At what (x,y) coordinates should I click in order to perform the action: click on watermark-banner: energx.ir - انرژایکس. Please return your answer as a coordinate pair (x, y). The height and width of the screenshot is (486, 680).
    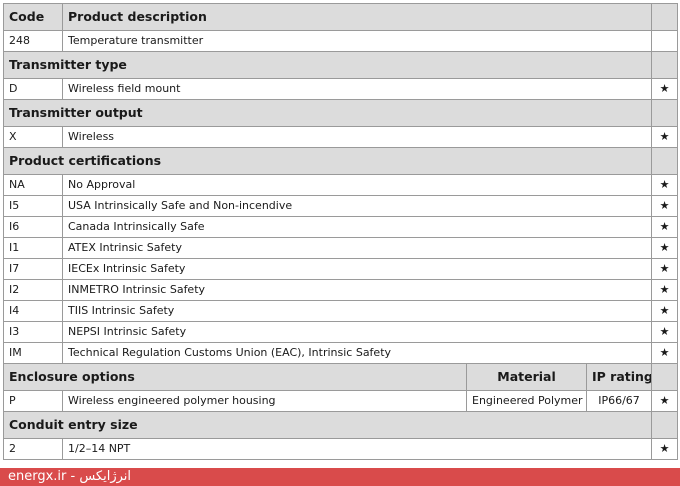
    Looking at the image, I should click on (340, 477).